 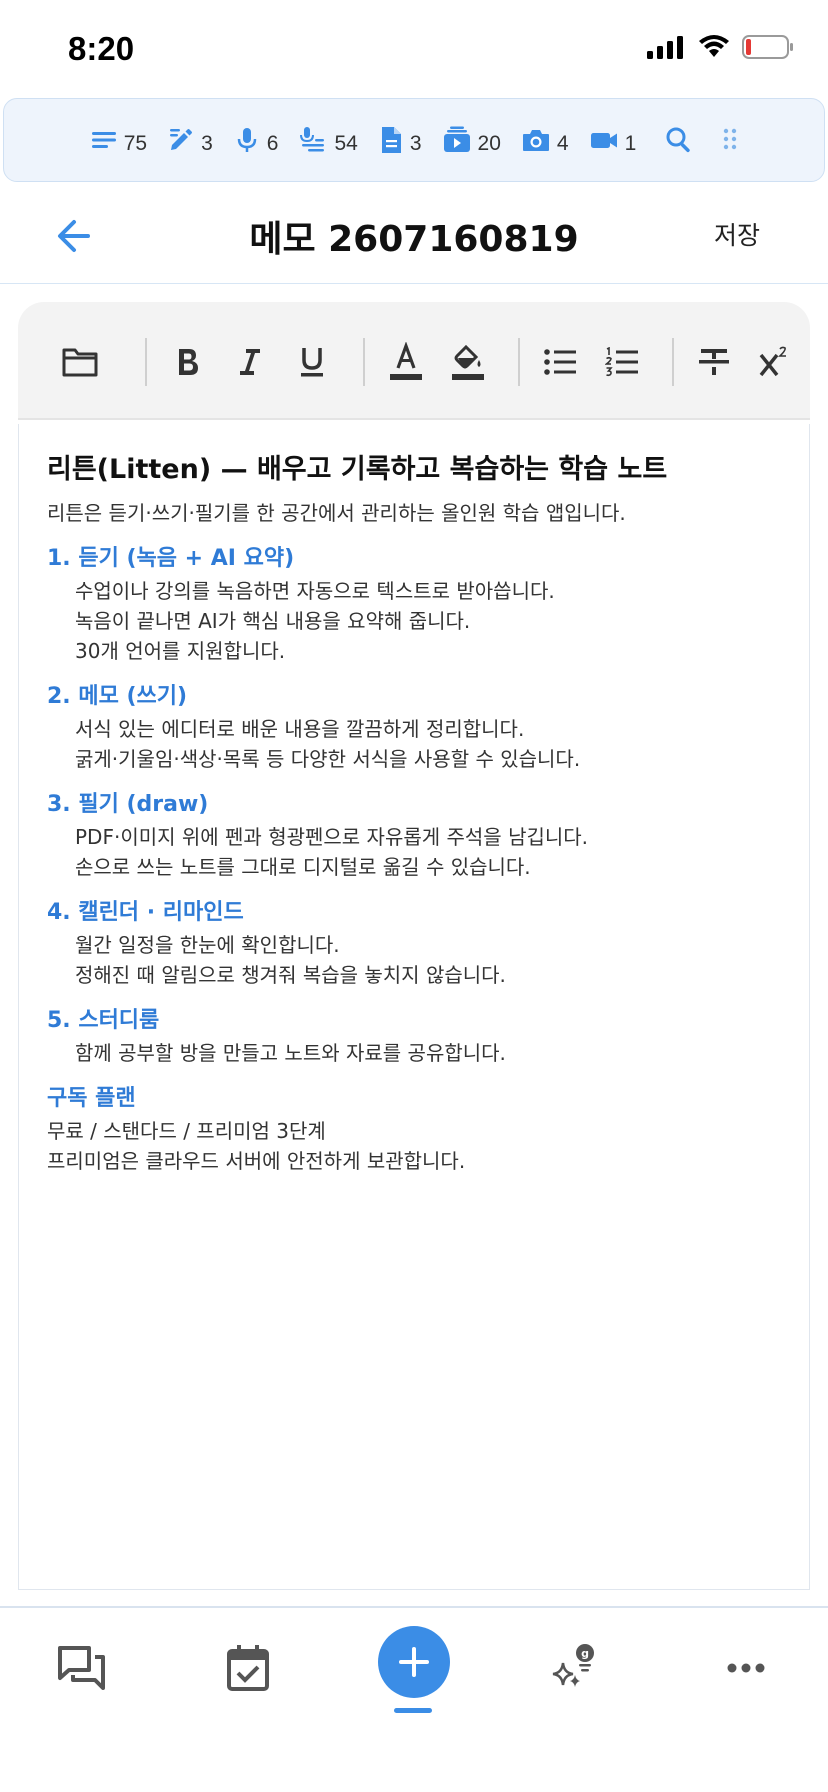 I want to click on section-line: 녹음이 끝나면 AI가 핵심 내용을 요약해 줍니다., so click(x=273, y=621).